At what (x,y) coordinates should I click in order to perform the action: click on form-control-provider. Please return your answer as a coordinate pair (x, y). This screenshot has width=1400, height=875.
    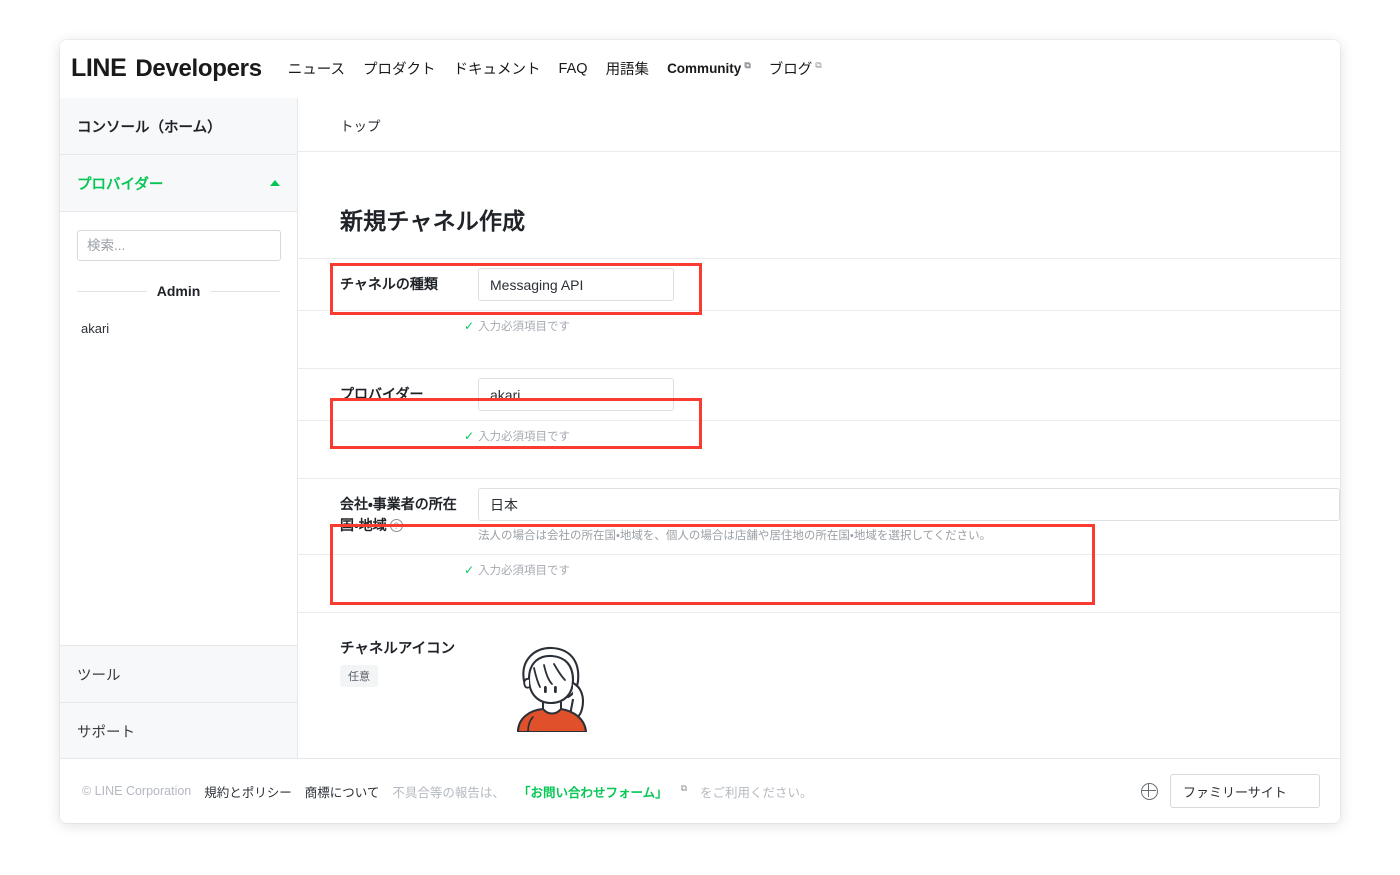
    Looking at the image, I should click on (909, 394).